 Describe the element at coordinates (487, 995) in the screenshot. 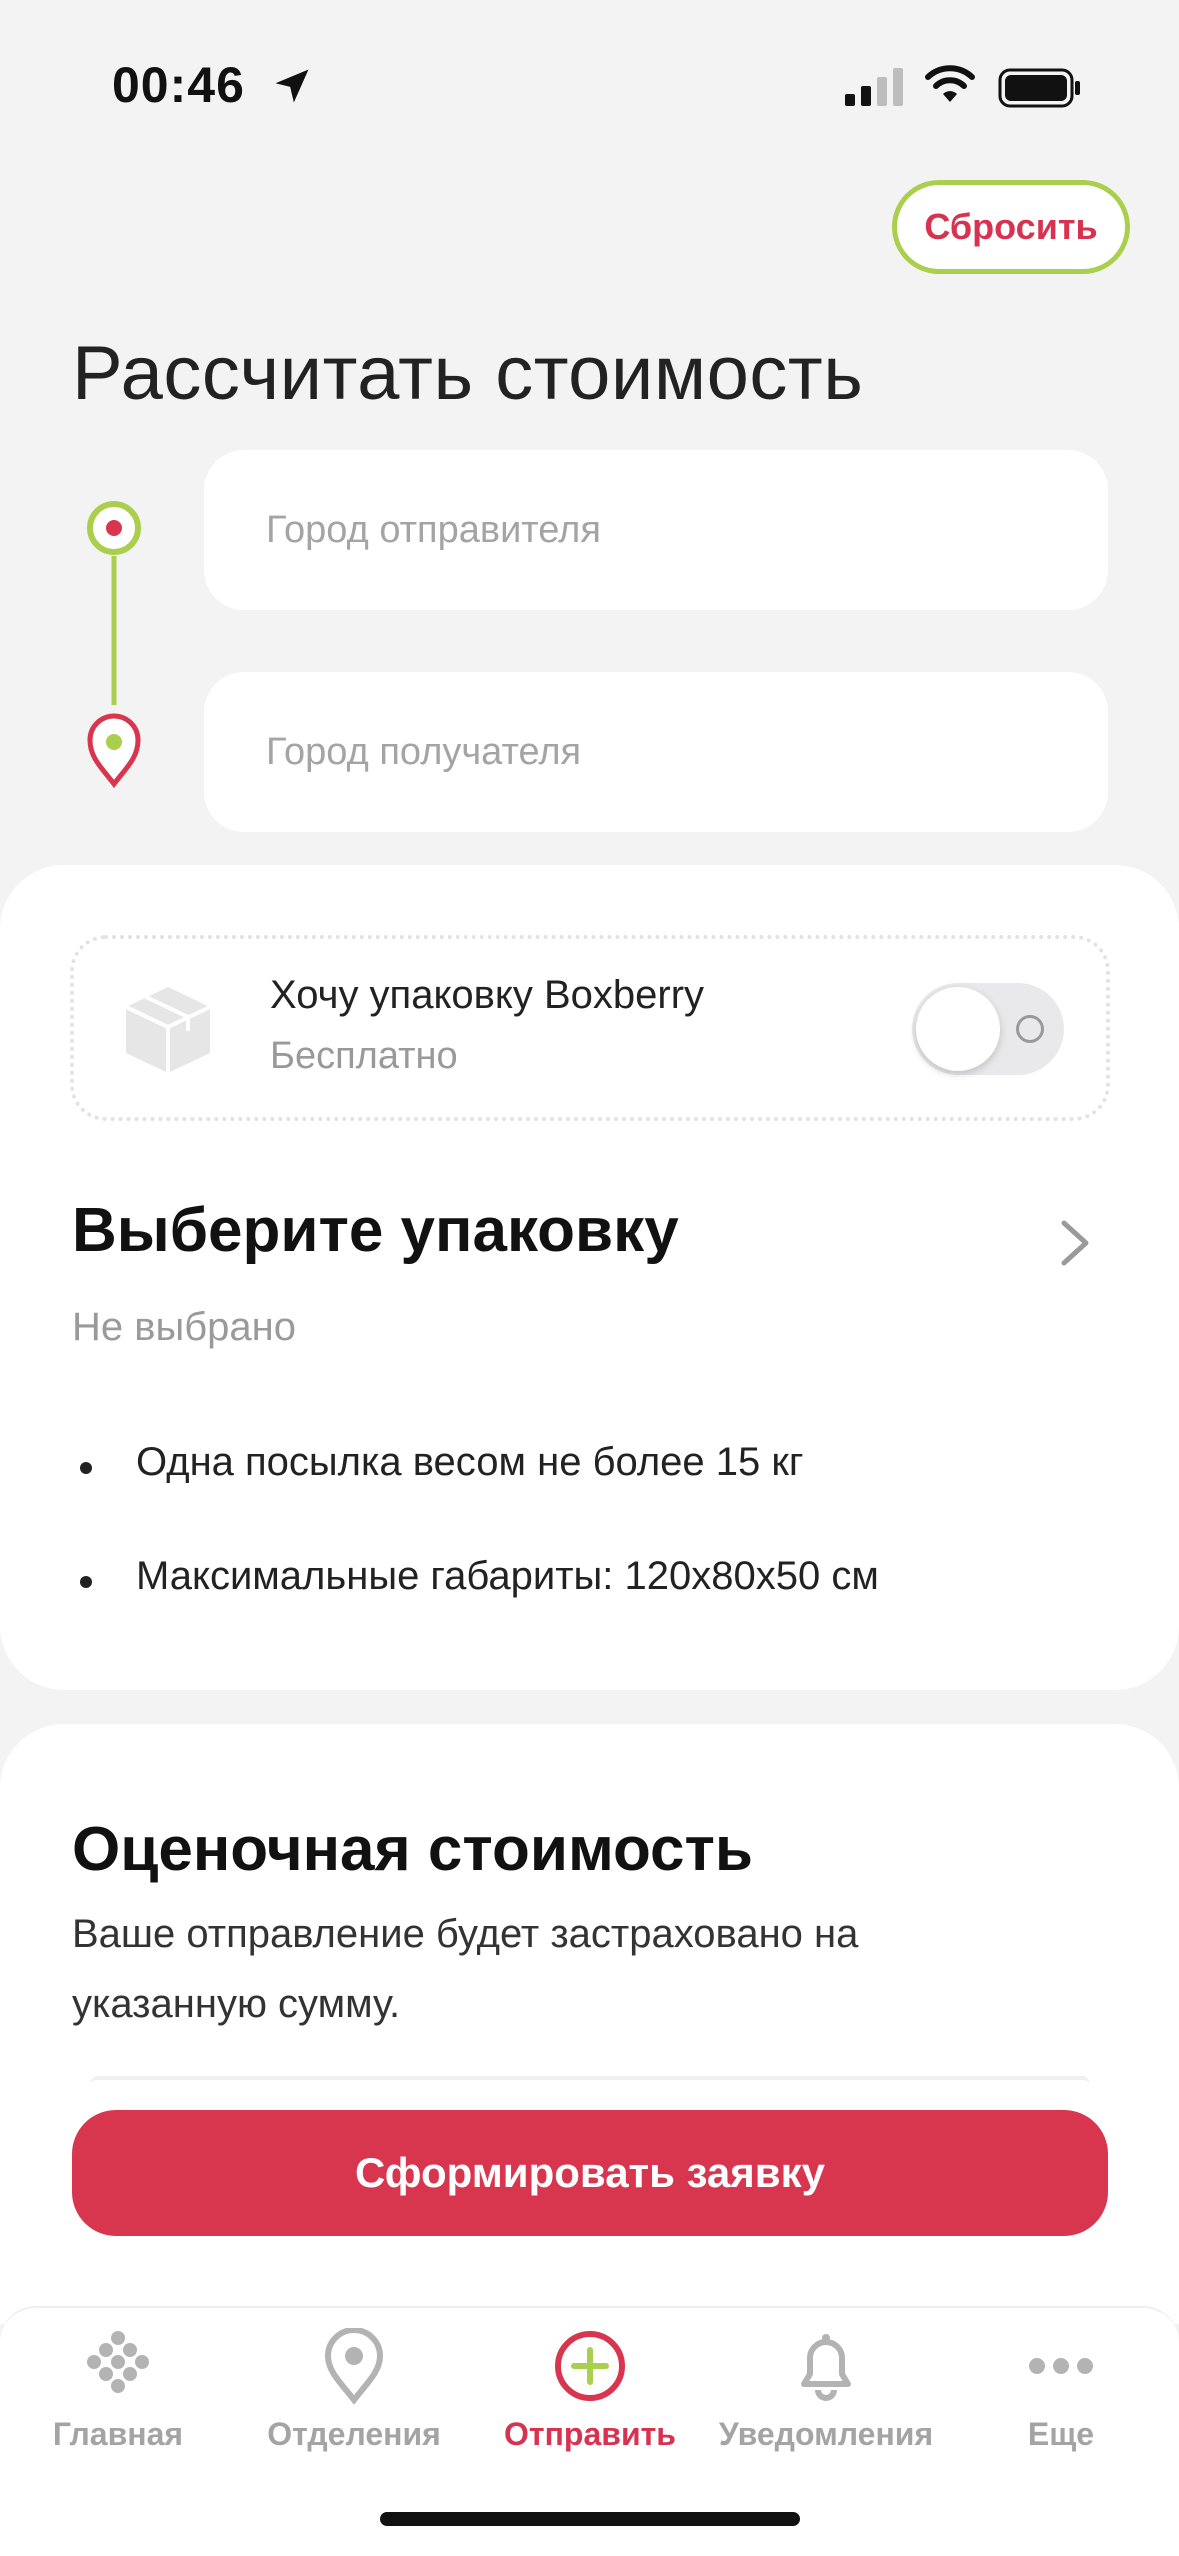

I see `packaging-option-title: Хочу упаковку Boxberry` at that location.